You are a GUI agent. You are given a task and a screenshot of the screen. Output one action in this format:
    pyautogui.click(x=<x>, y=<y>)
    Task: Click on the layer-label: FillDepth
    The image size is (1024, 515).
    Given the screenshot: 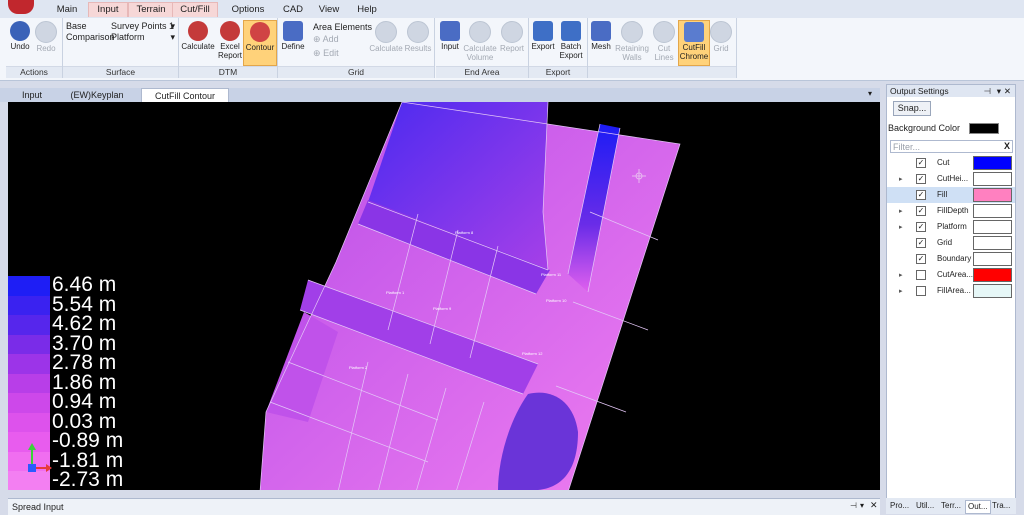 What is the action you would take?
    pyautogui.click(x=953, y=210)
    